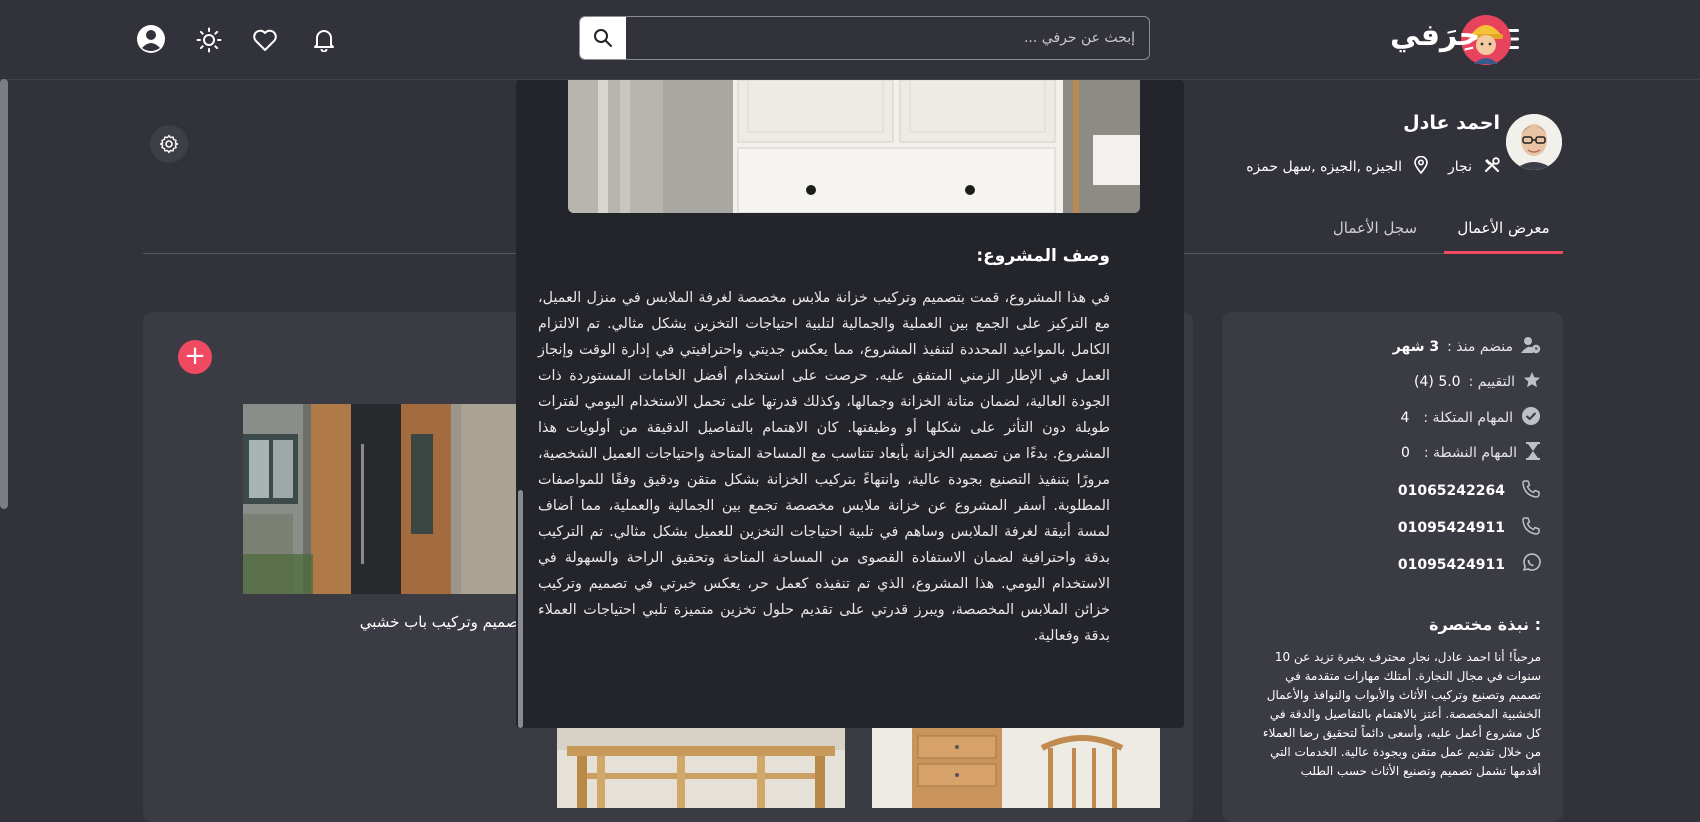  I want to click on add-work-button: +, so click(195, 357).